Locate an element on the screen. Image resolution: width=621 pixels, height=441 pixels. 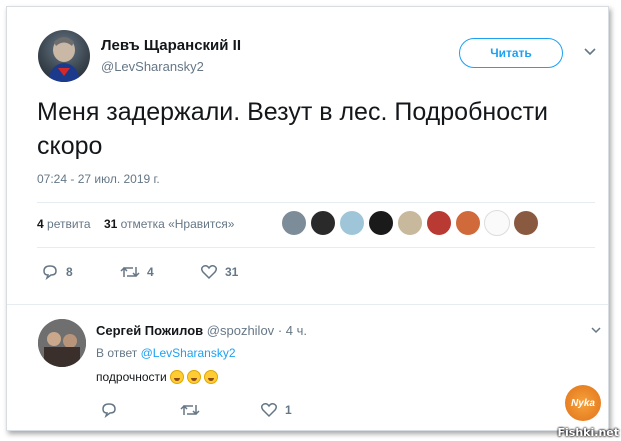
in-reply-handle-link: @LevSharansky2 is located at coordinates (188, 353).